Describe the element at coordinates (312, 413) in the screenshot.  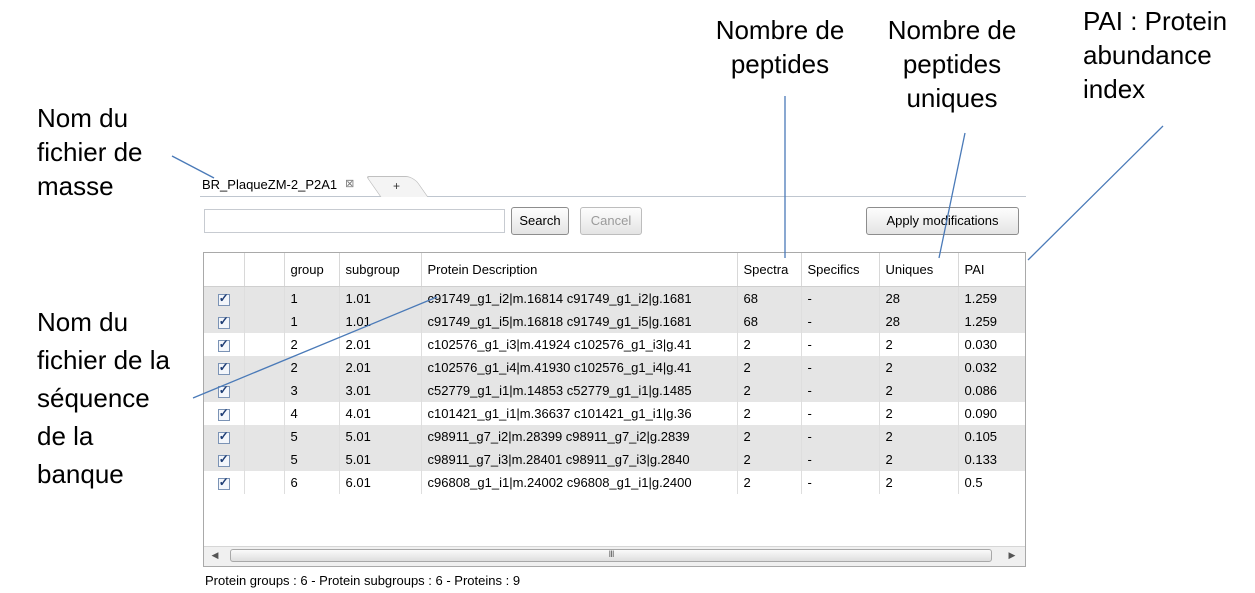
I see `group-cell: 4` at that location.